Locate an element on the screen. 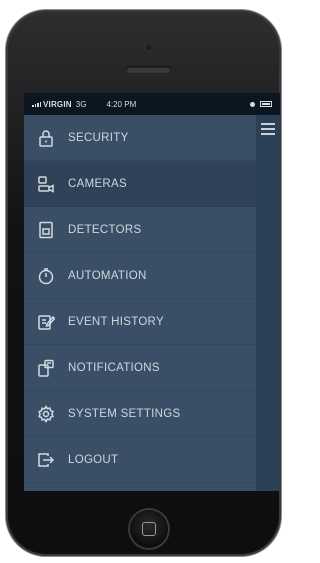  menu-item-event-history: EVENT HISTORY is located at coordinates (140, 322).